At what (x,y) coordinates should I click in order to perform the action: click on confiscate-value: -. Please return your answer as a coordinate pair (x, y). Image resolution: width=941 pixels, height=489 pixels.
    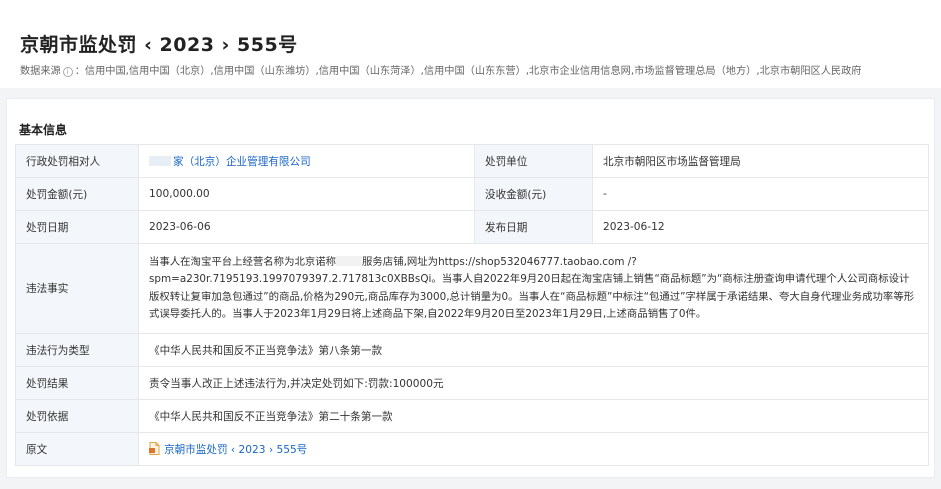
    Looking at the image, I should click on (760, 194).